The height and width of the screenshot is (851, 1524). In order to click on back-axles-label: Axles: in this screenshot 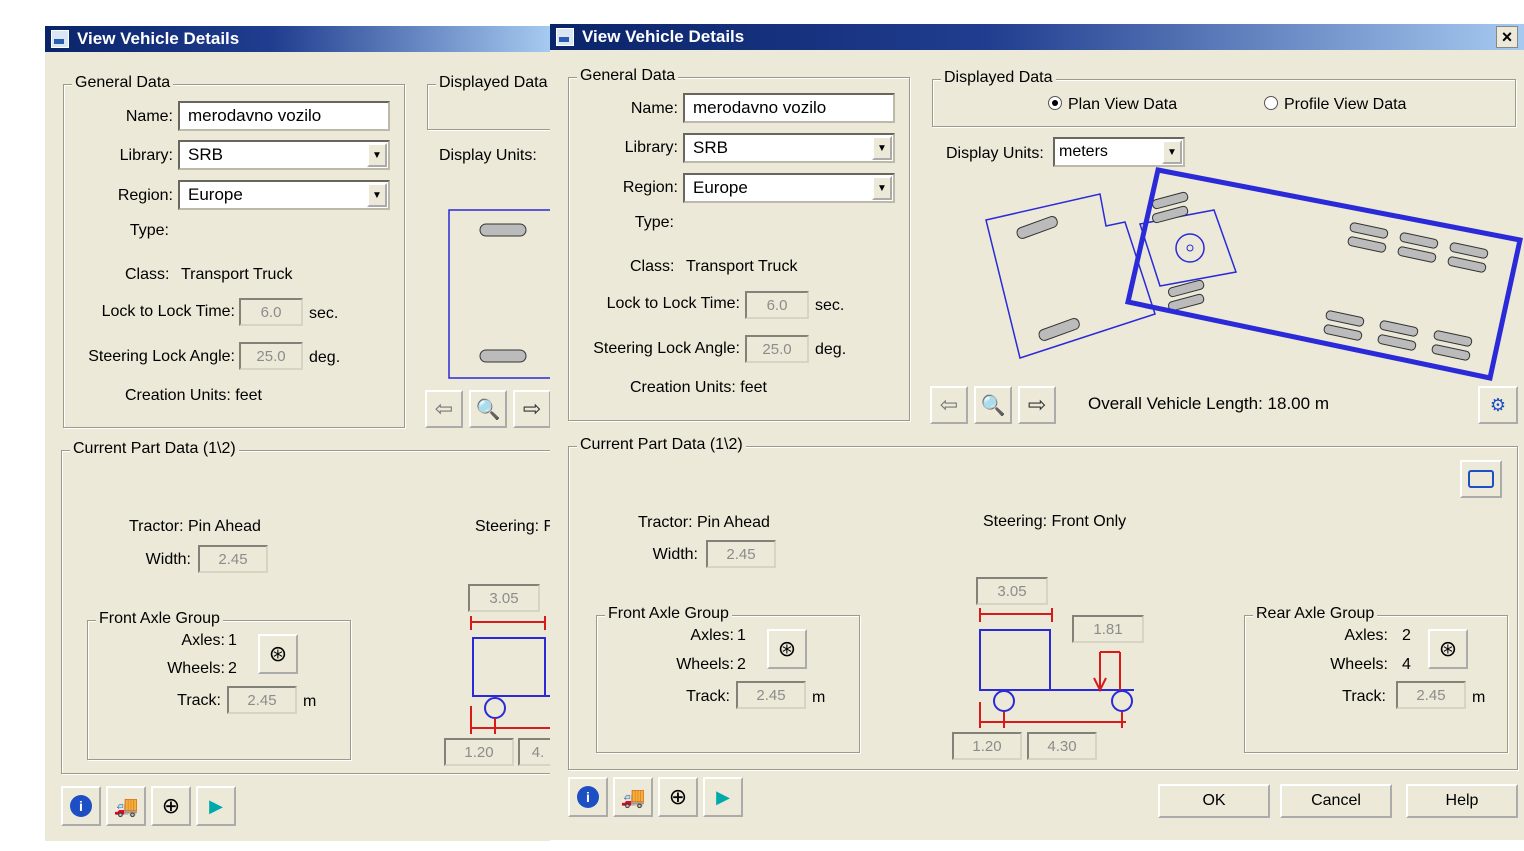, I will do `click(203, 640)`.